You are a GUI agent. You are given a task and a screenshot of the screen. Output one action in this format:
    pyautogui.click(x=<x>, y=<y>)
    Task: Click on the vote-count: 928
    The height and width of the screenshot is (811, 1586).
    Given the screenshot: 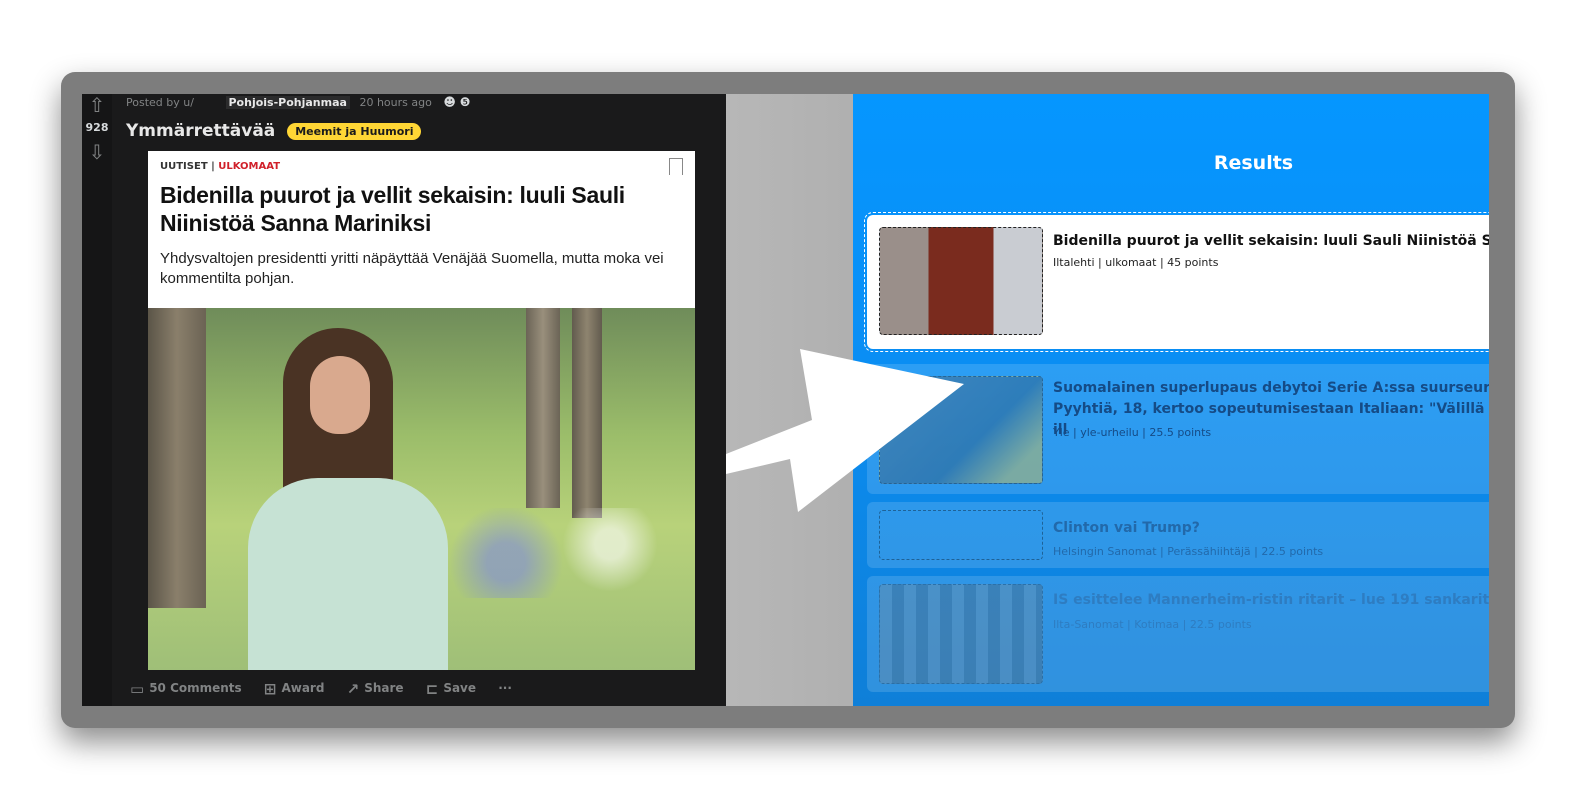 What is the action you would take?
    pyautogui.click(x=97, y=127)
    